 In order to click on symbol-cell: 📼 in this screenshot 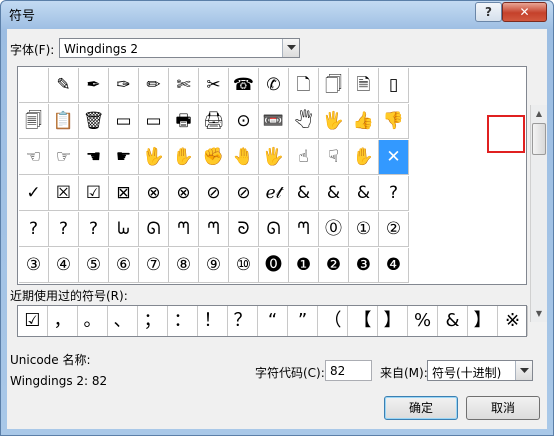, I will do `click(274, 121)`.